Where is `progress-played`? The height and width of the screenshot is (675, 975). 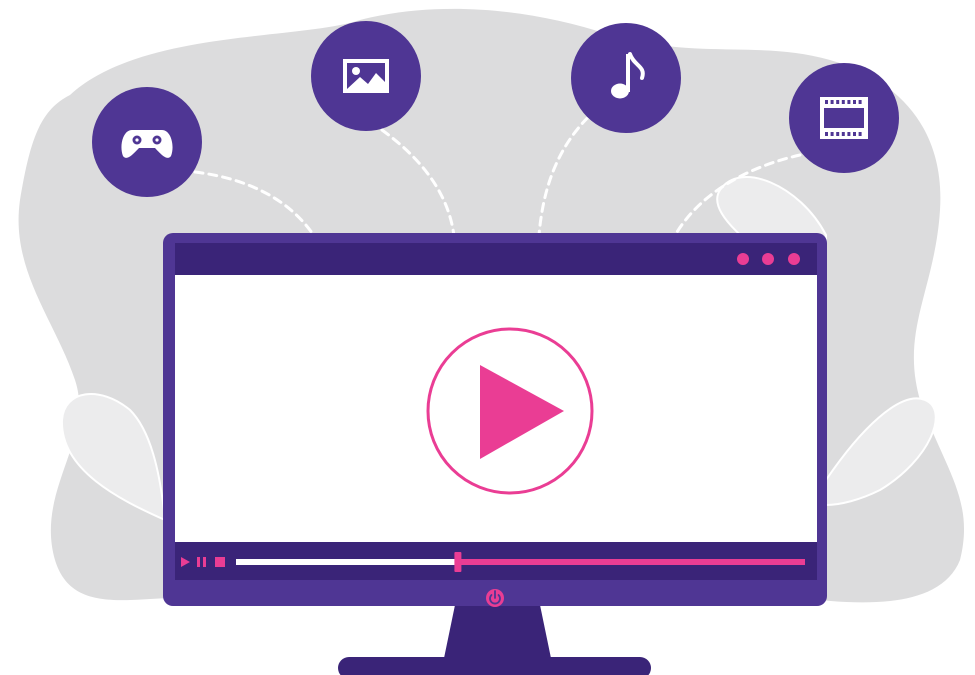 progress-played is located at coordinates (347, 562).